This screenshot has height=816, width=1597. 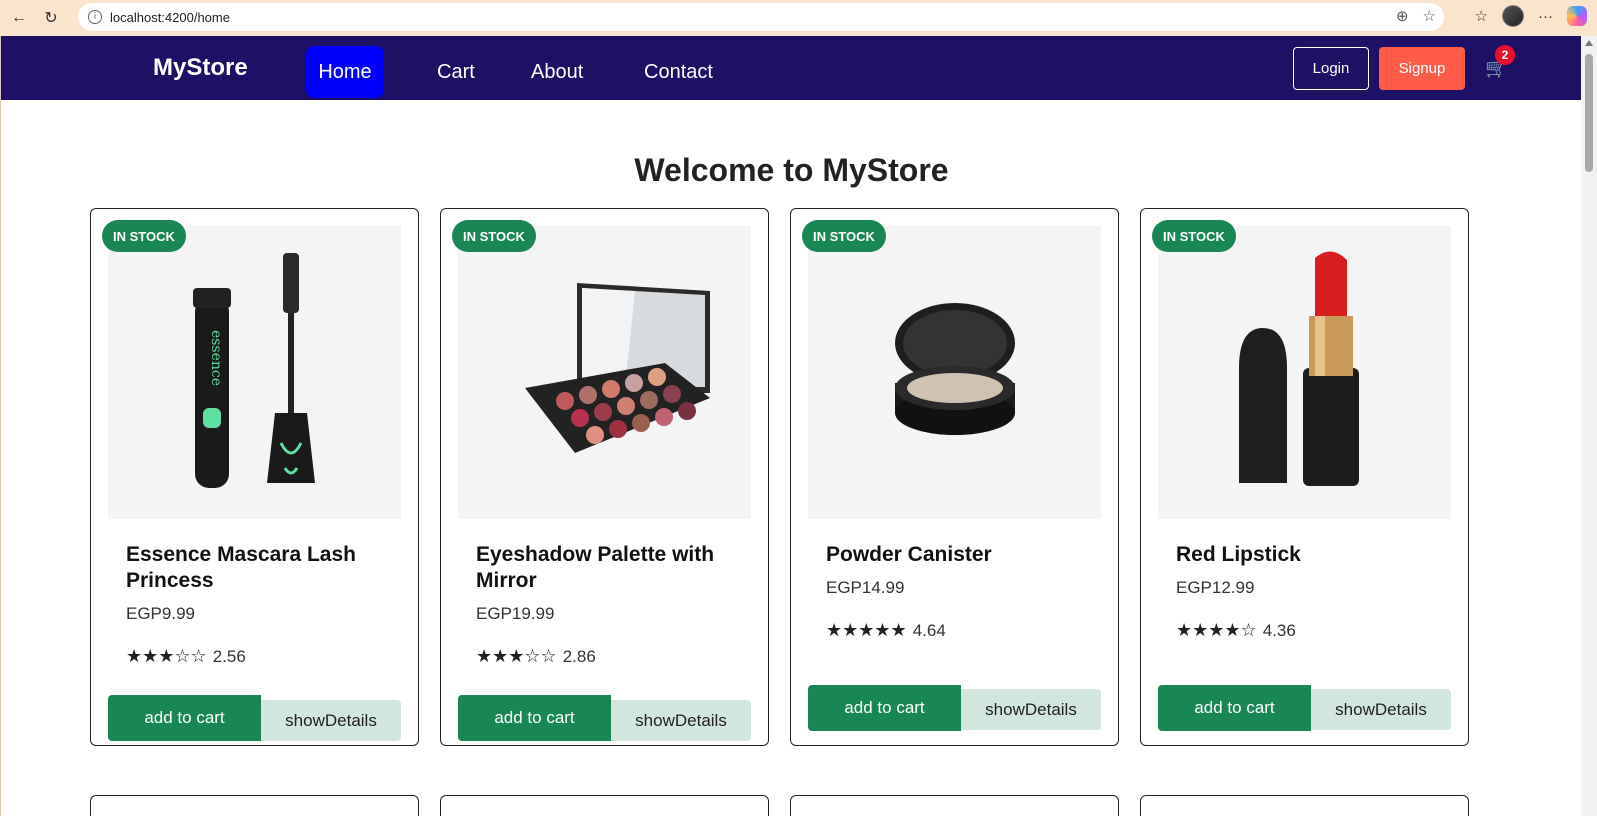 I want to click on star-rating-icon: ★★★★☆, so click(x=1216, y=630).